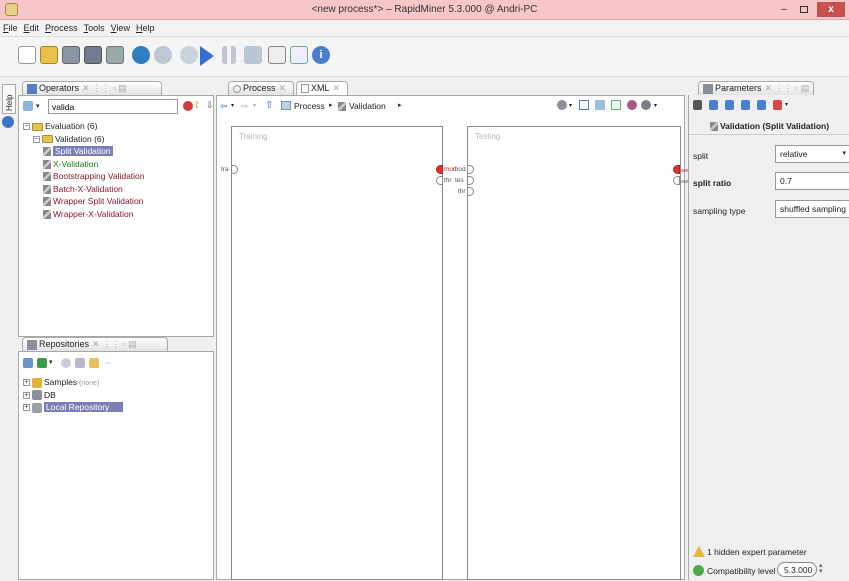 The height and width of the screenshot is (581, 849). What do you see at coordinates (118, 126) in the screenshot?
I see `tree-folder: − Evaluation (6)` at bounding box center [118, 126].